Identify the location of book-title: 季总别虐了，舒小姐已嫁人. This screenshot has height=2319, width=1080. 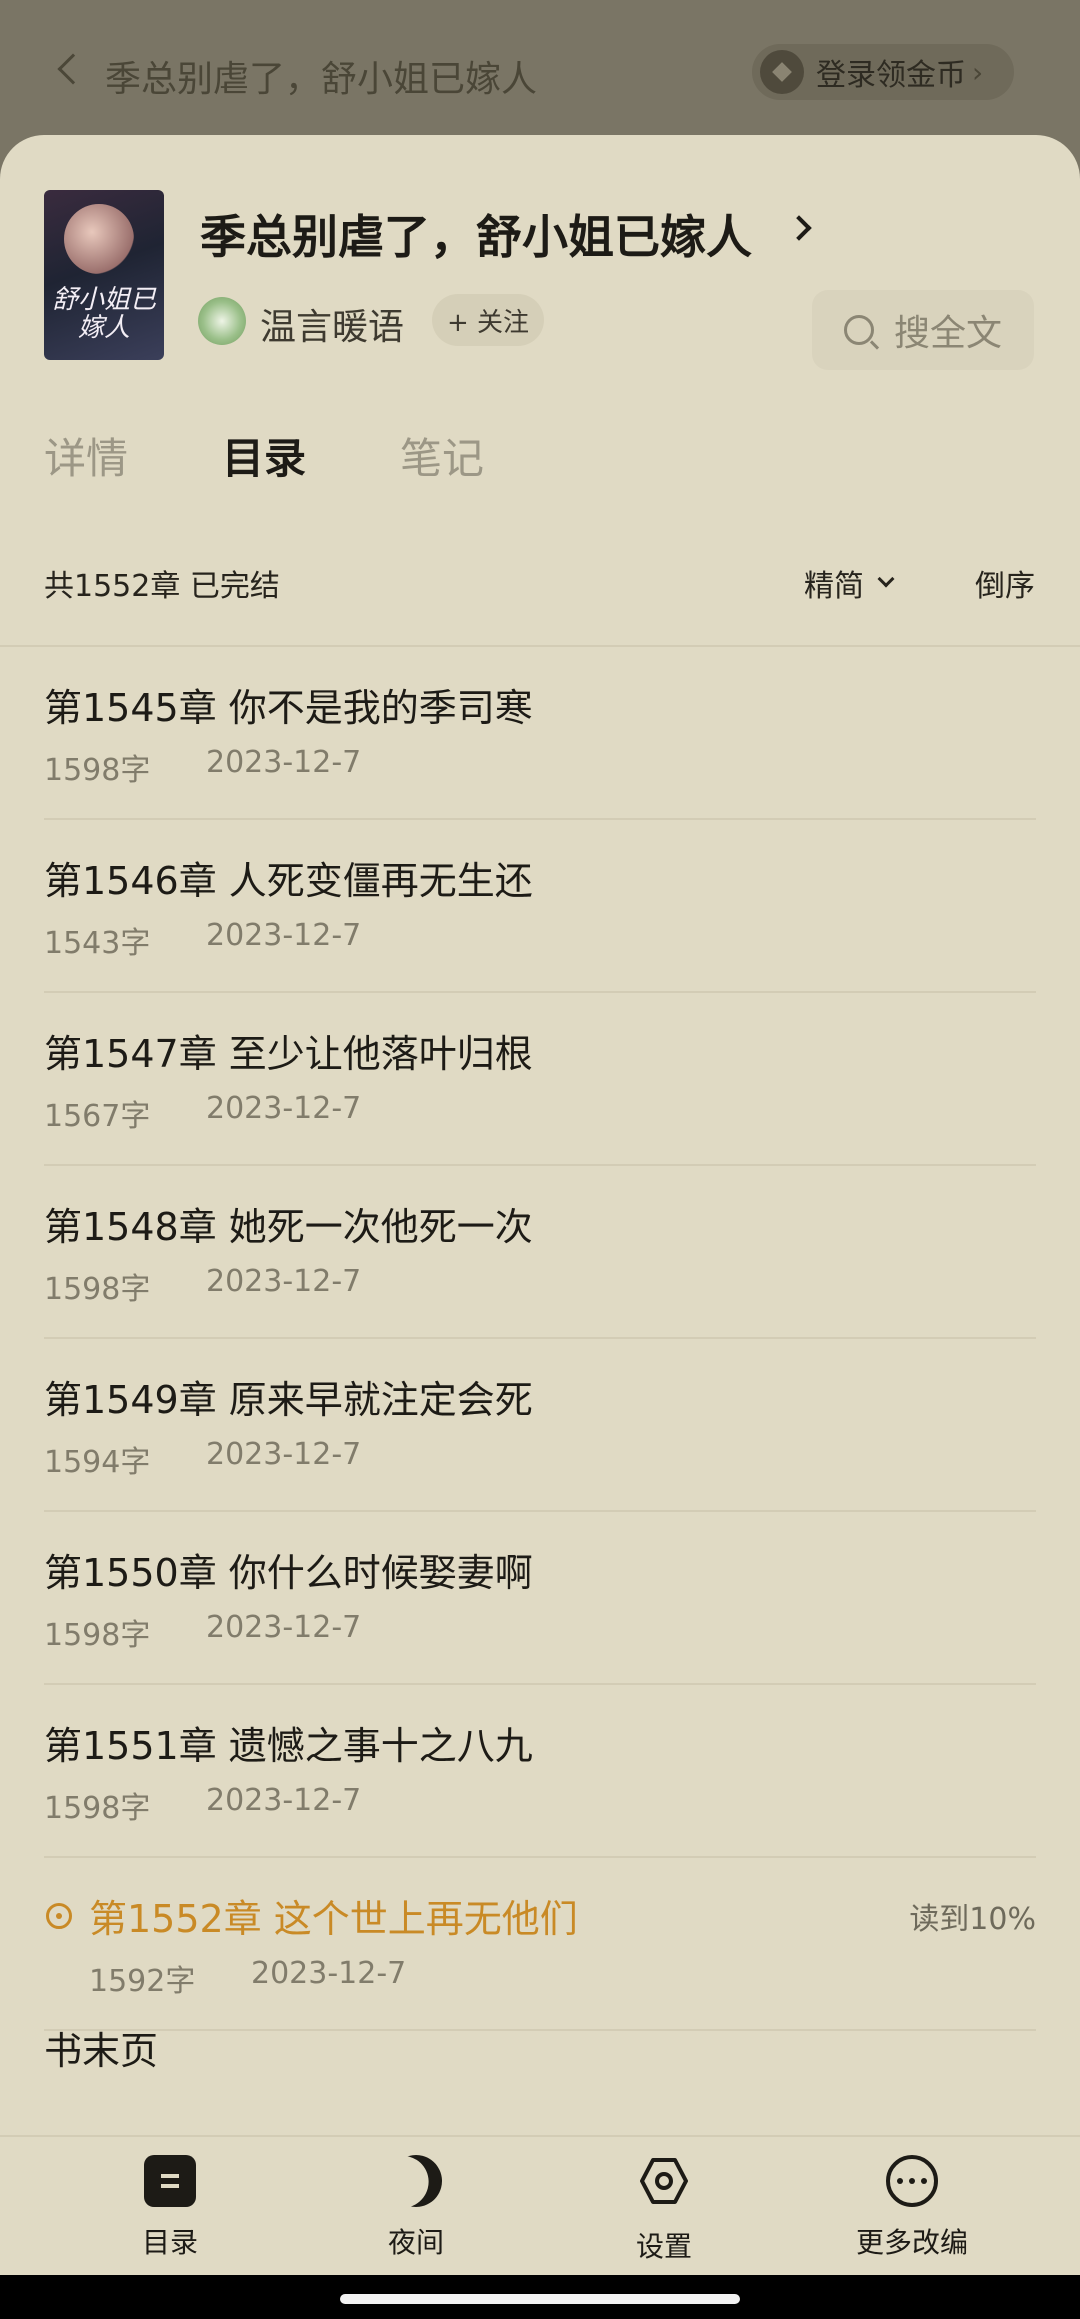
(476, 234).